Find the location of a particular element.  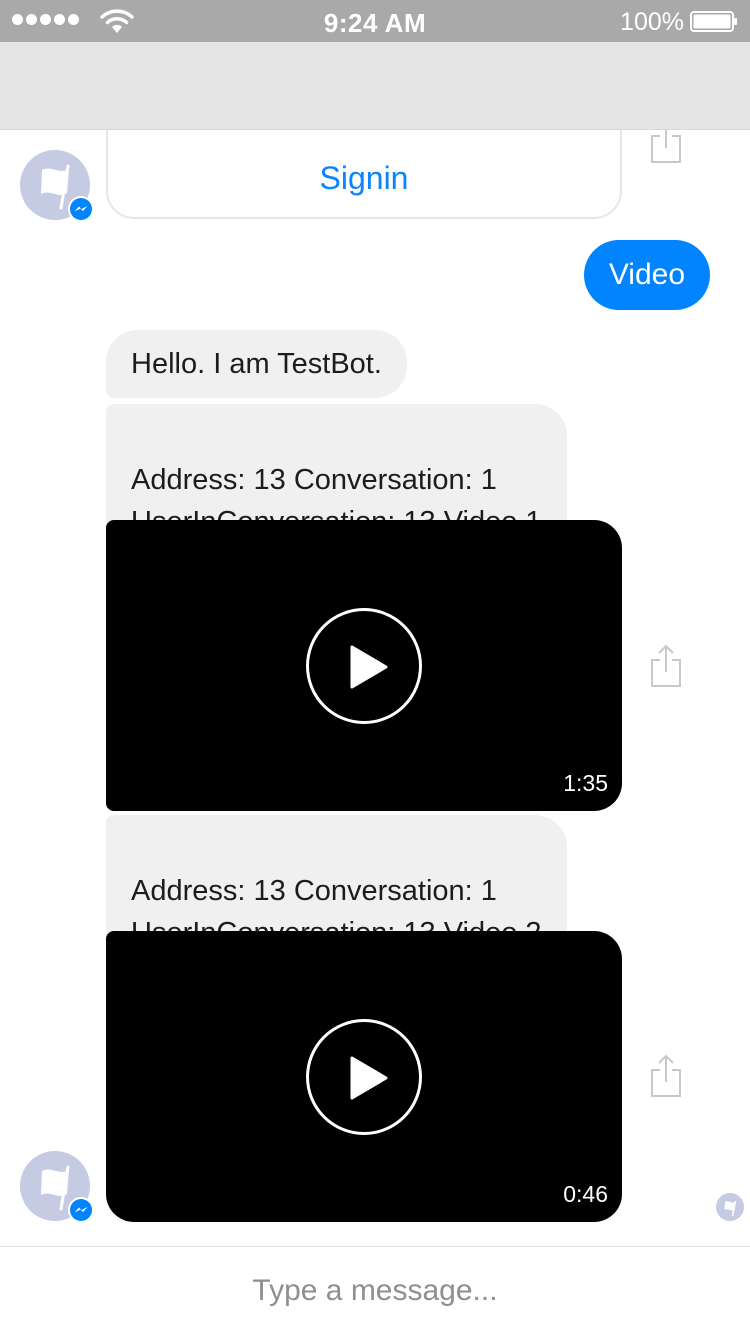

outgoing-message: Video is located at coordinates (646, 275).